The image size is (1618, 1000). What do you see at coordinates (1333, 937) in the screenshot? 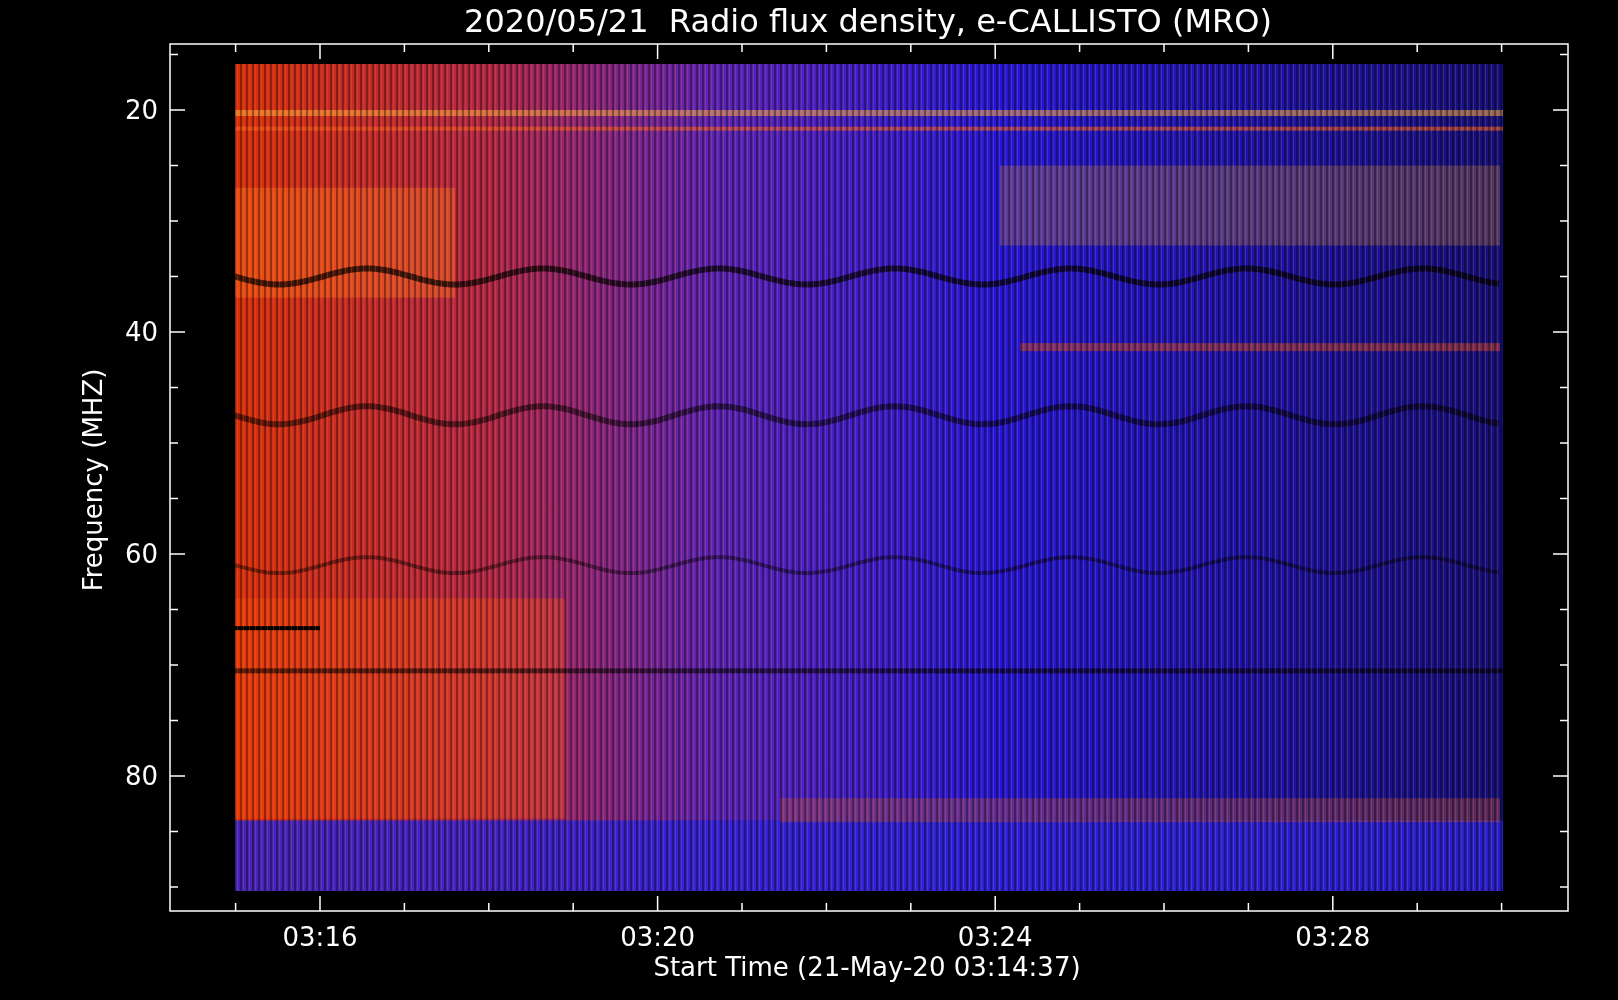
I see `axis-tick-label: 03:28` at bounding box center [1333, 937].